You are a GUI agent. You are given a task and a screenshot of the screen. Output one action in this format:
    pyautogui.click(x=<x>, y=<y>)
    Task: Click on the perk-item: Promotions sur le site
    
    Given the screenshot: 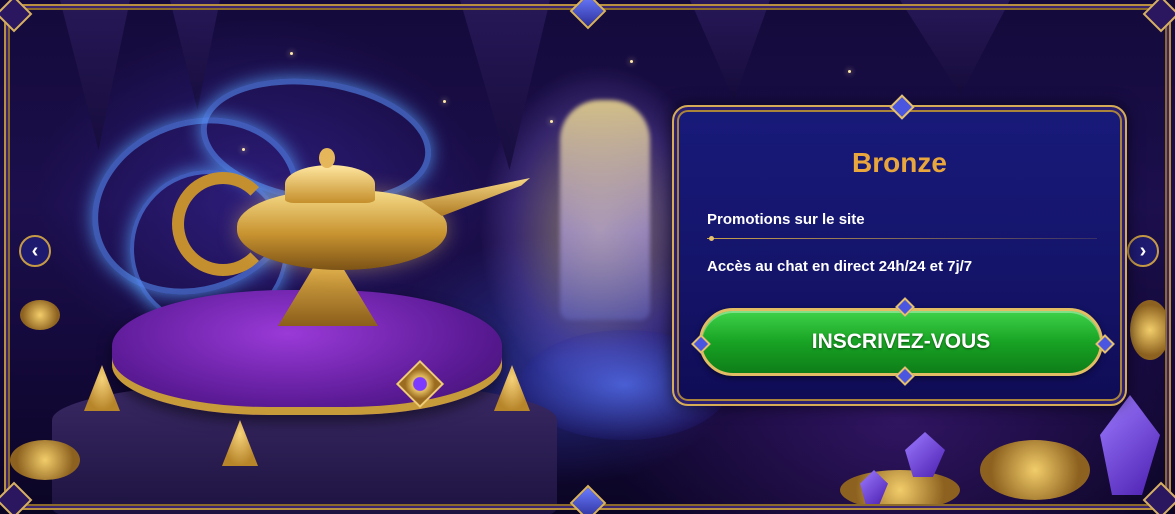 What is the action you would take?
    pyautogui.click(x=786, y=219)
    